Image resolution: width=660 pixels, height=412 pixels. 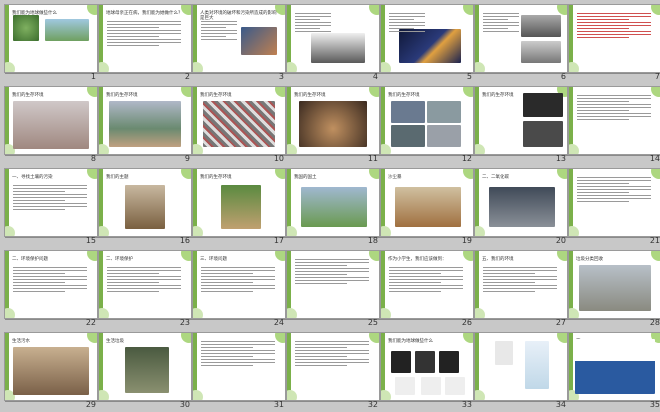 I want to click on slide-preview: 我国的国土, so click(x=333, y=202).